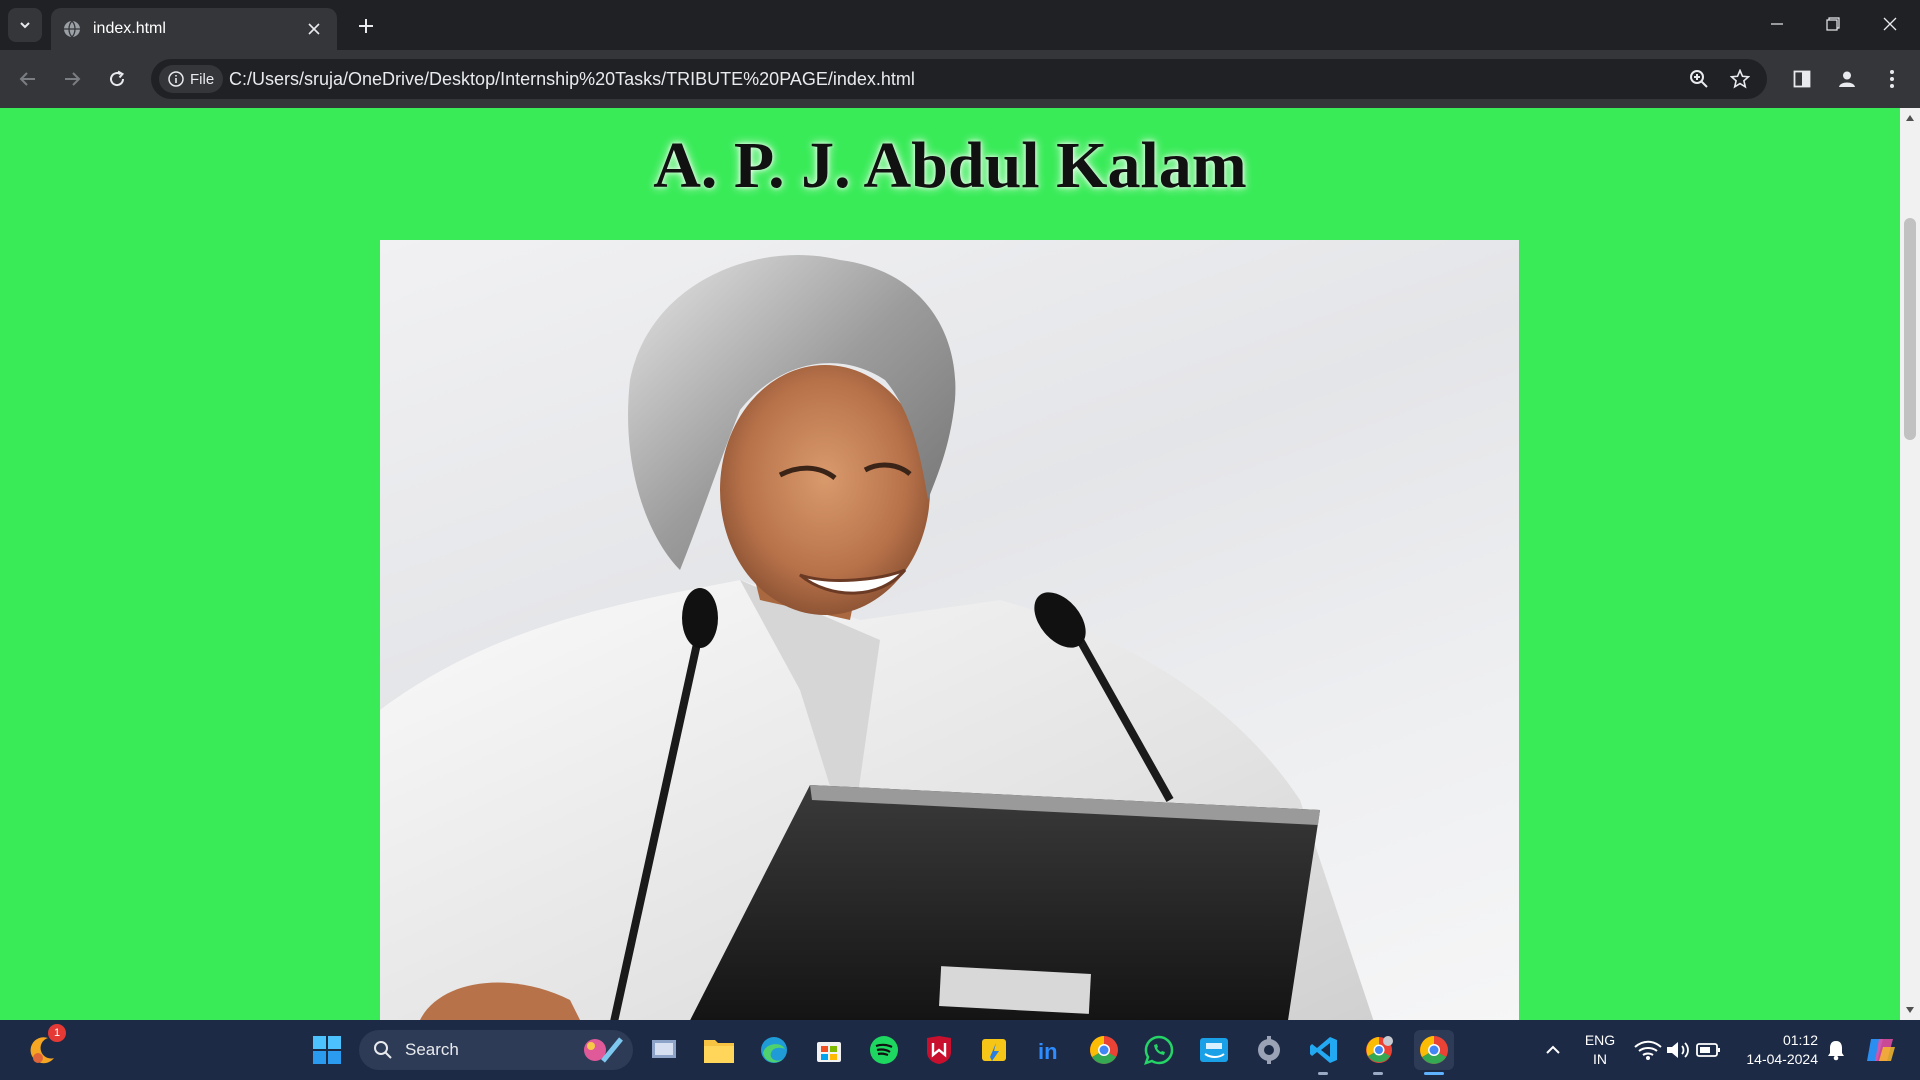 The width and height of the screenshot is (1920, 1080). I want to click on vscode-app-icon, so click(1324, 1050).